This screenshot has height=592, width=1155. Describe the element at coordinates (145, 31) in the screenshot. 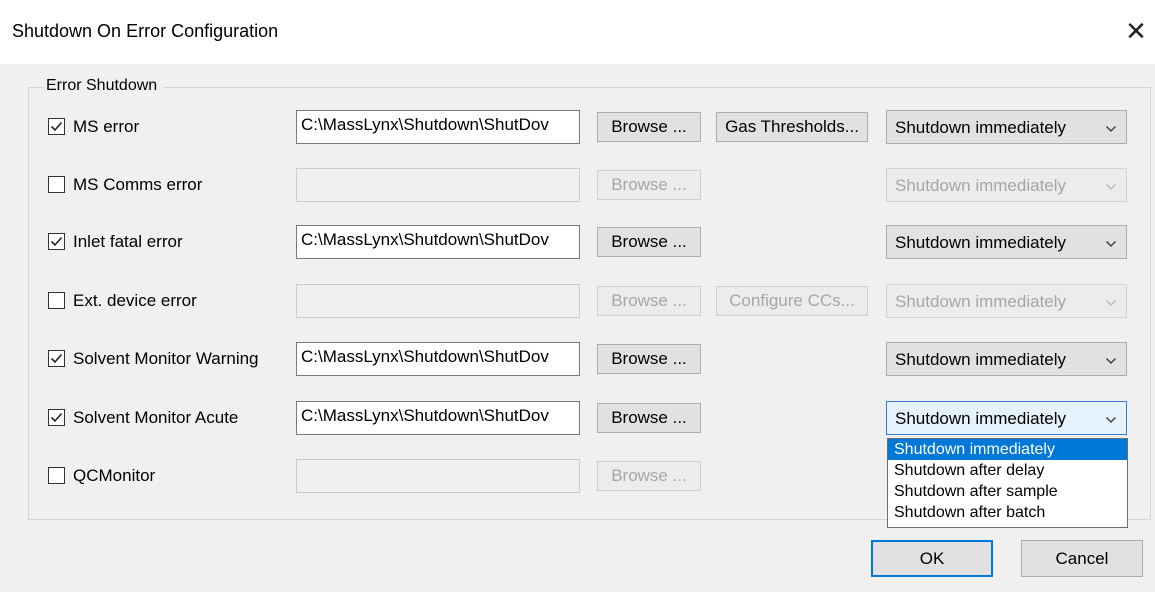

I see `dialog-title: Shutdown On Error Configuration` at that location.